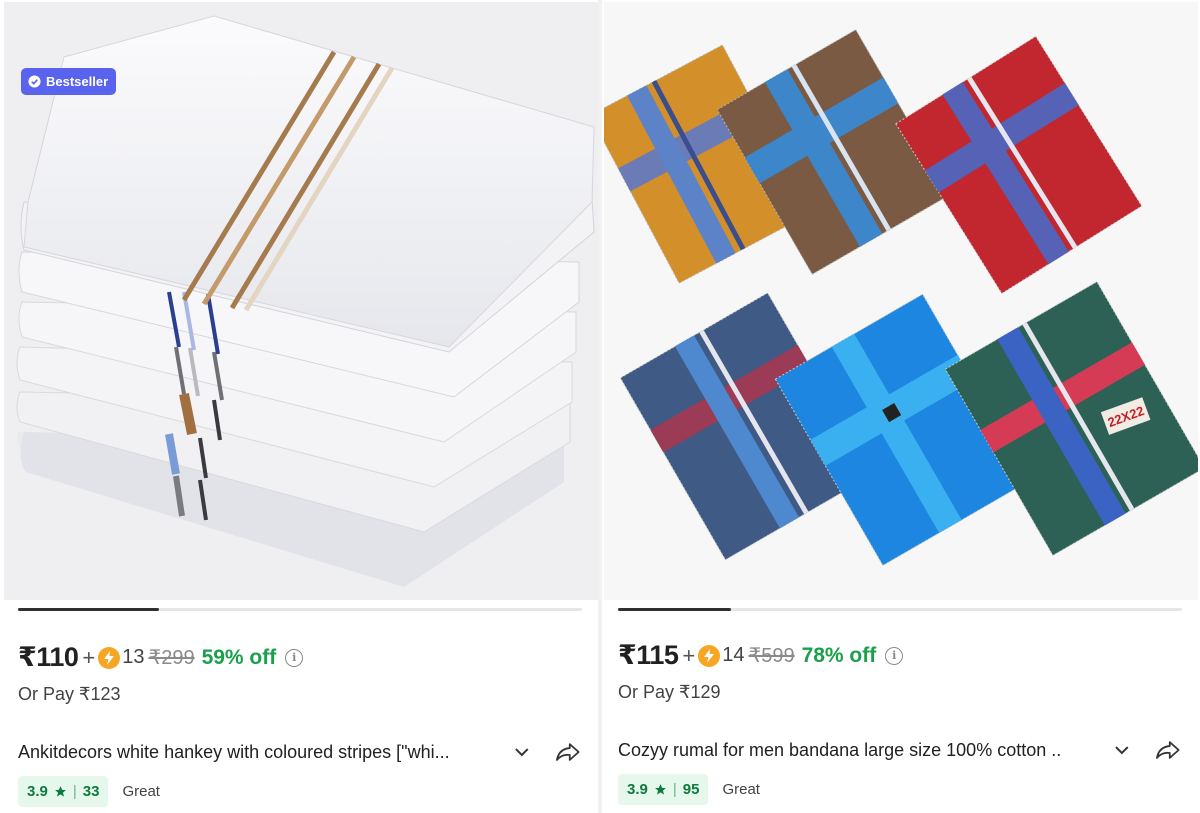 The width and height of the screenshot is (1200, 813). Describe the element at coordinates (48, 657) in the screenshot. I see `price: ₹110` at that location.